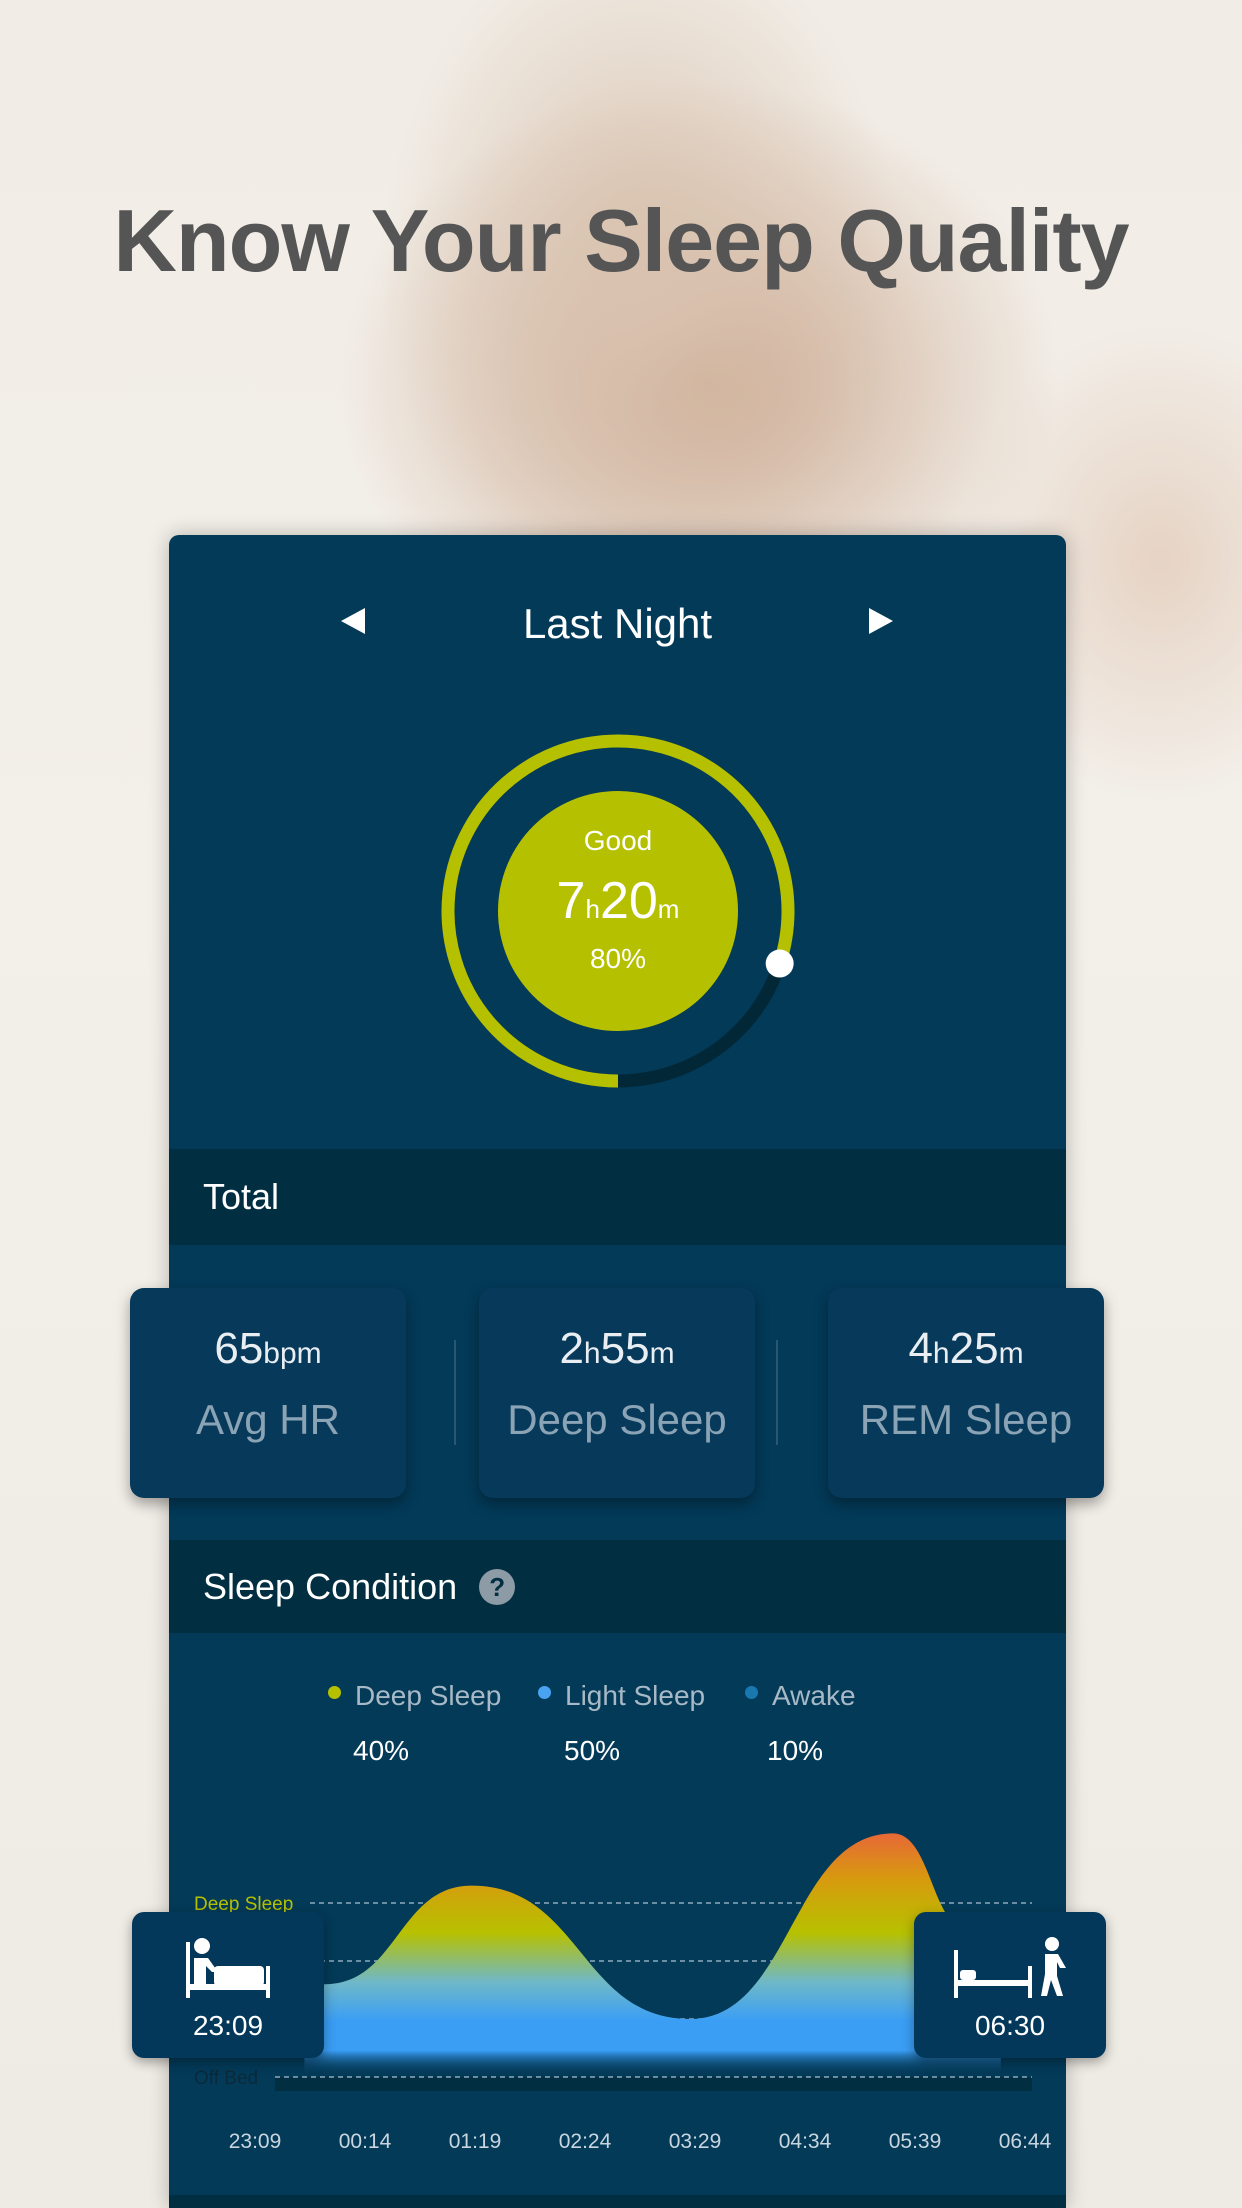 The width and height of the screenshot is (1242, 2208). What do you see at coordinates (228, 1968) in the screenshot?
I see `in-bed-icon` at bounding box center [228, 1968].